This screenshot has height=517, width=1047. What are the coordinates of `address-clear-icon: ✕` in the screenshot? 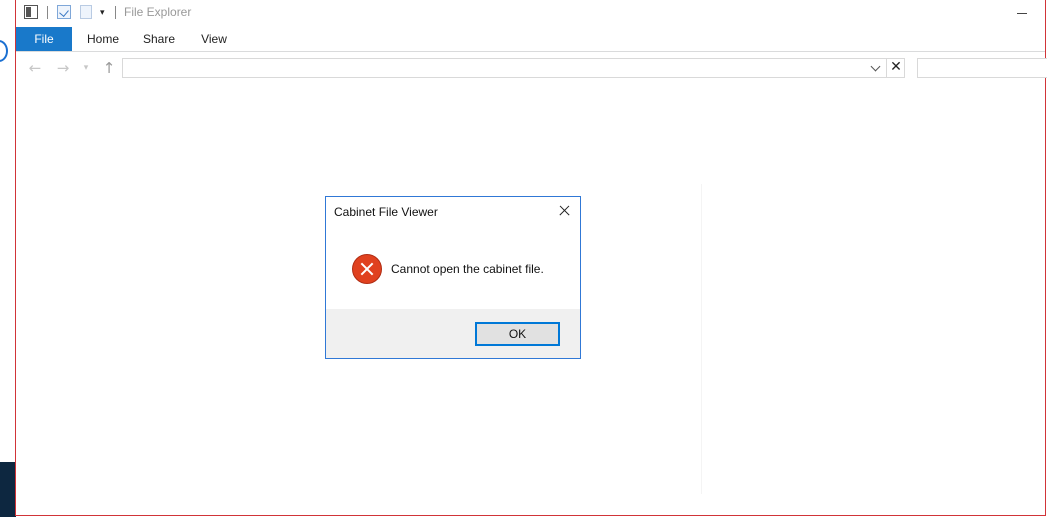 It's located at (895, 68).